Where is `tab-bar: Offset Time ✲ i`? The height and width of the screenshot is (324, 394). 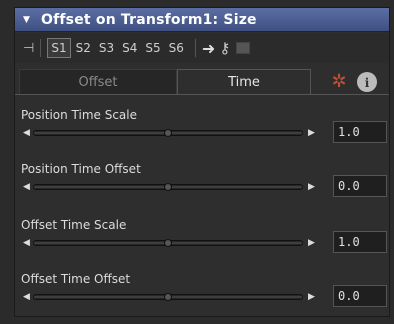 tab-bar: Offset Time ✲ i is located at coordinates (202, 80).